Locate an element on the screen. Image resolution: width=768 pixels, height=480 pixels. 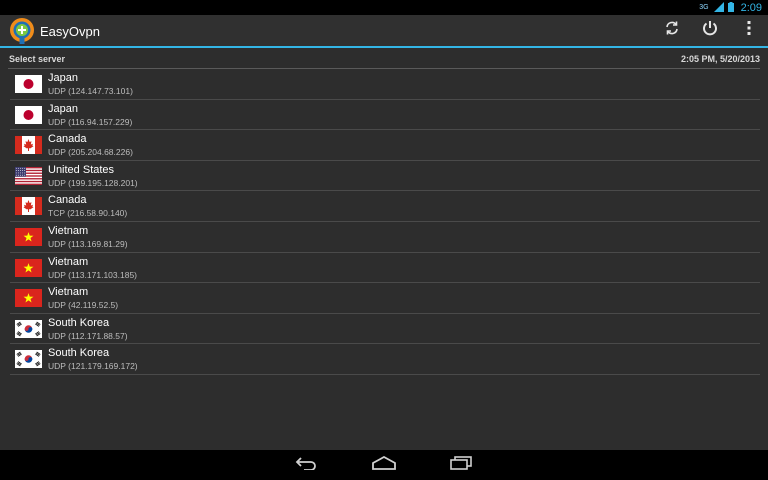
server-address: UDP (112.171.88.57) is located at coordinates (88, 335).